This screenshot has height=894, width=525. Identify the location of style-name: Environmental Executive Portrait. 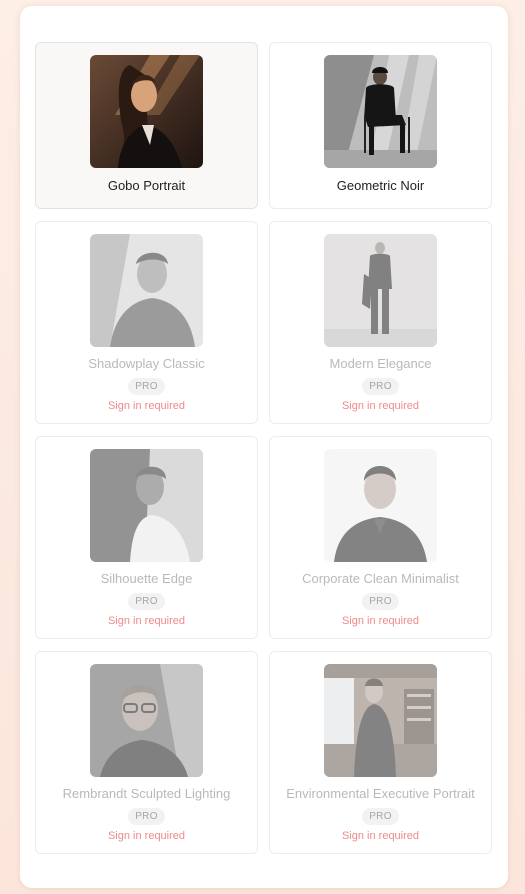
(380, 793).